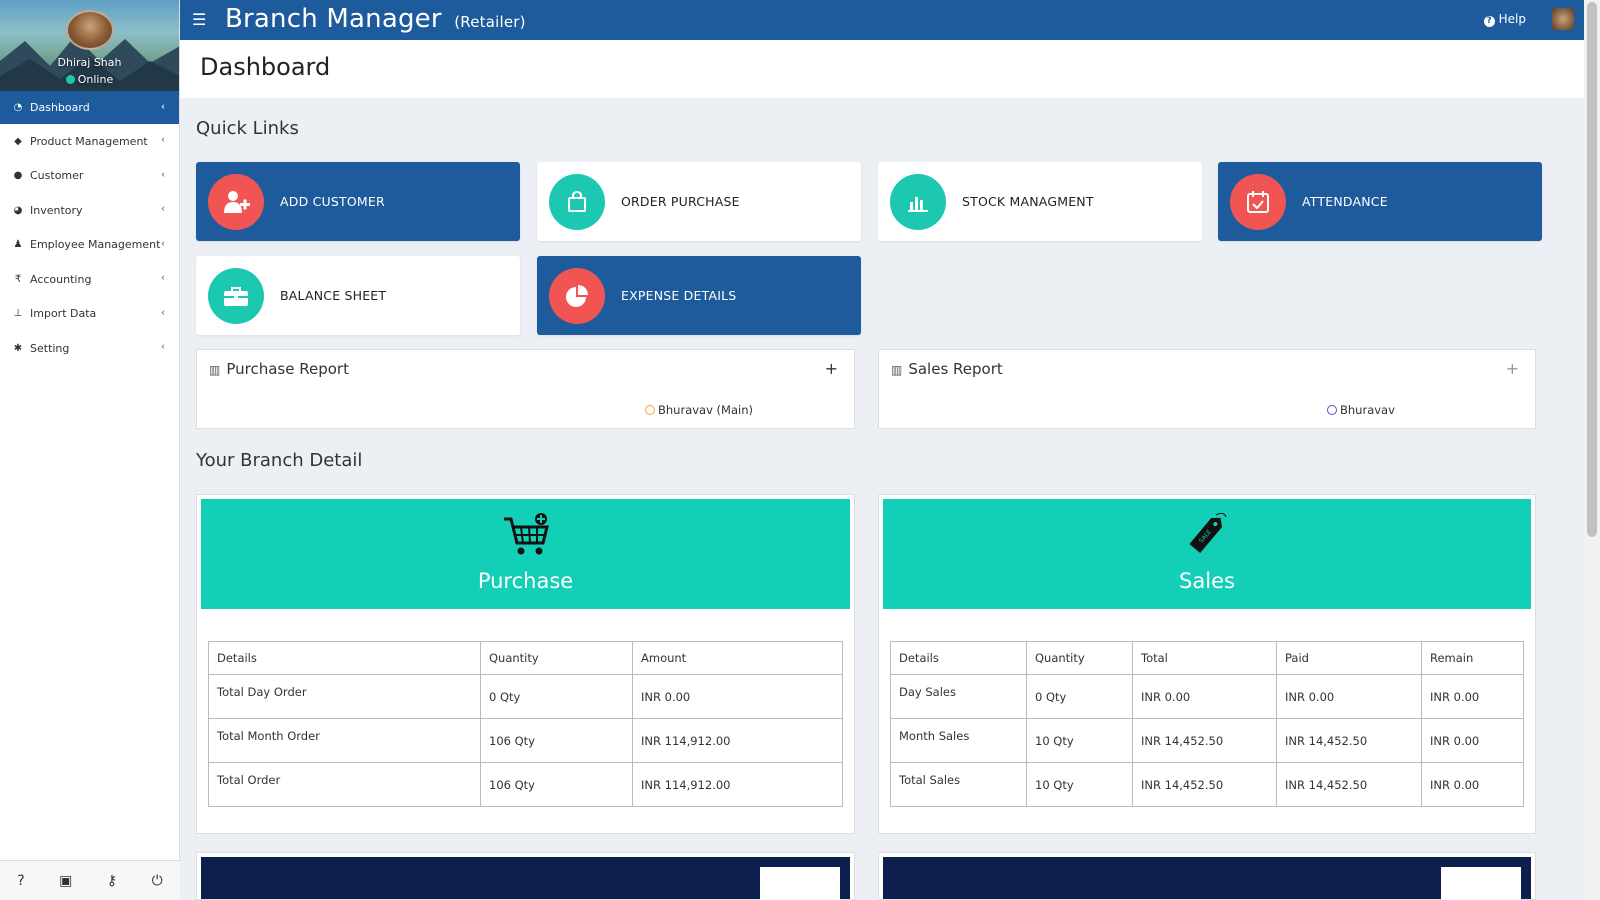 This screenshot has height=900, width=1600. I want to click on pie-icon, so click(577, 295).